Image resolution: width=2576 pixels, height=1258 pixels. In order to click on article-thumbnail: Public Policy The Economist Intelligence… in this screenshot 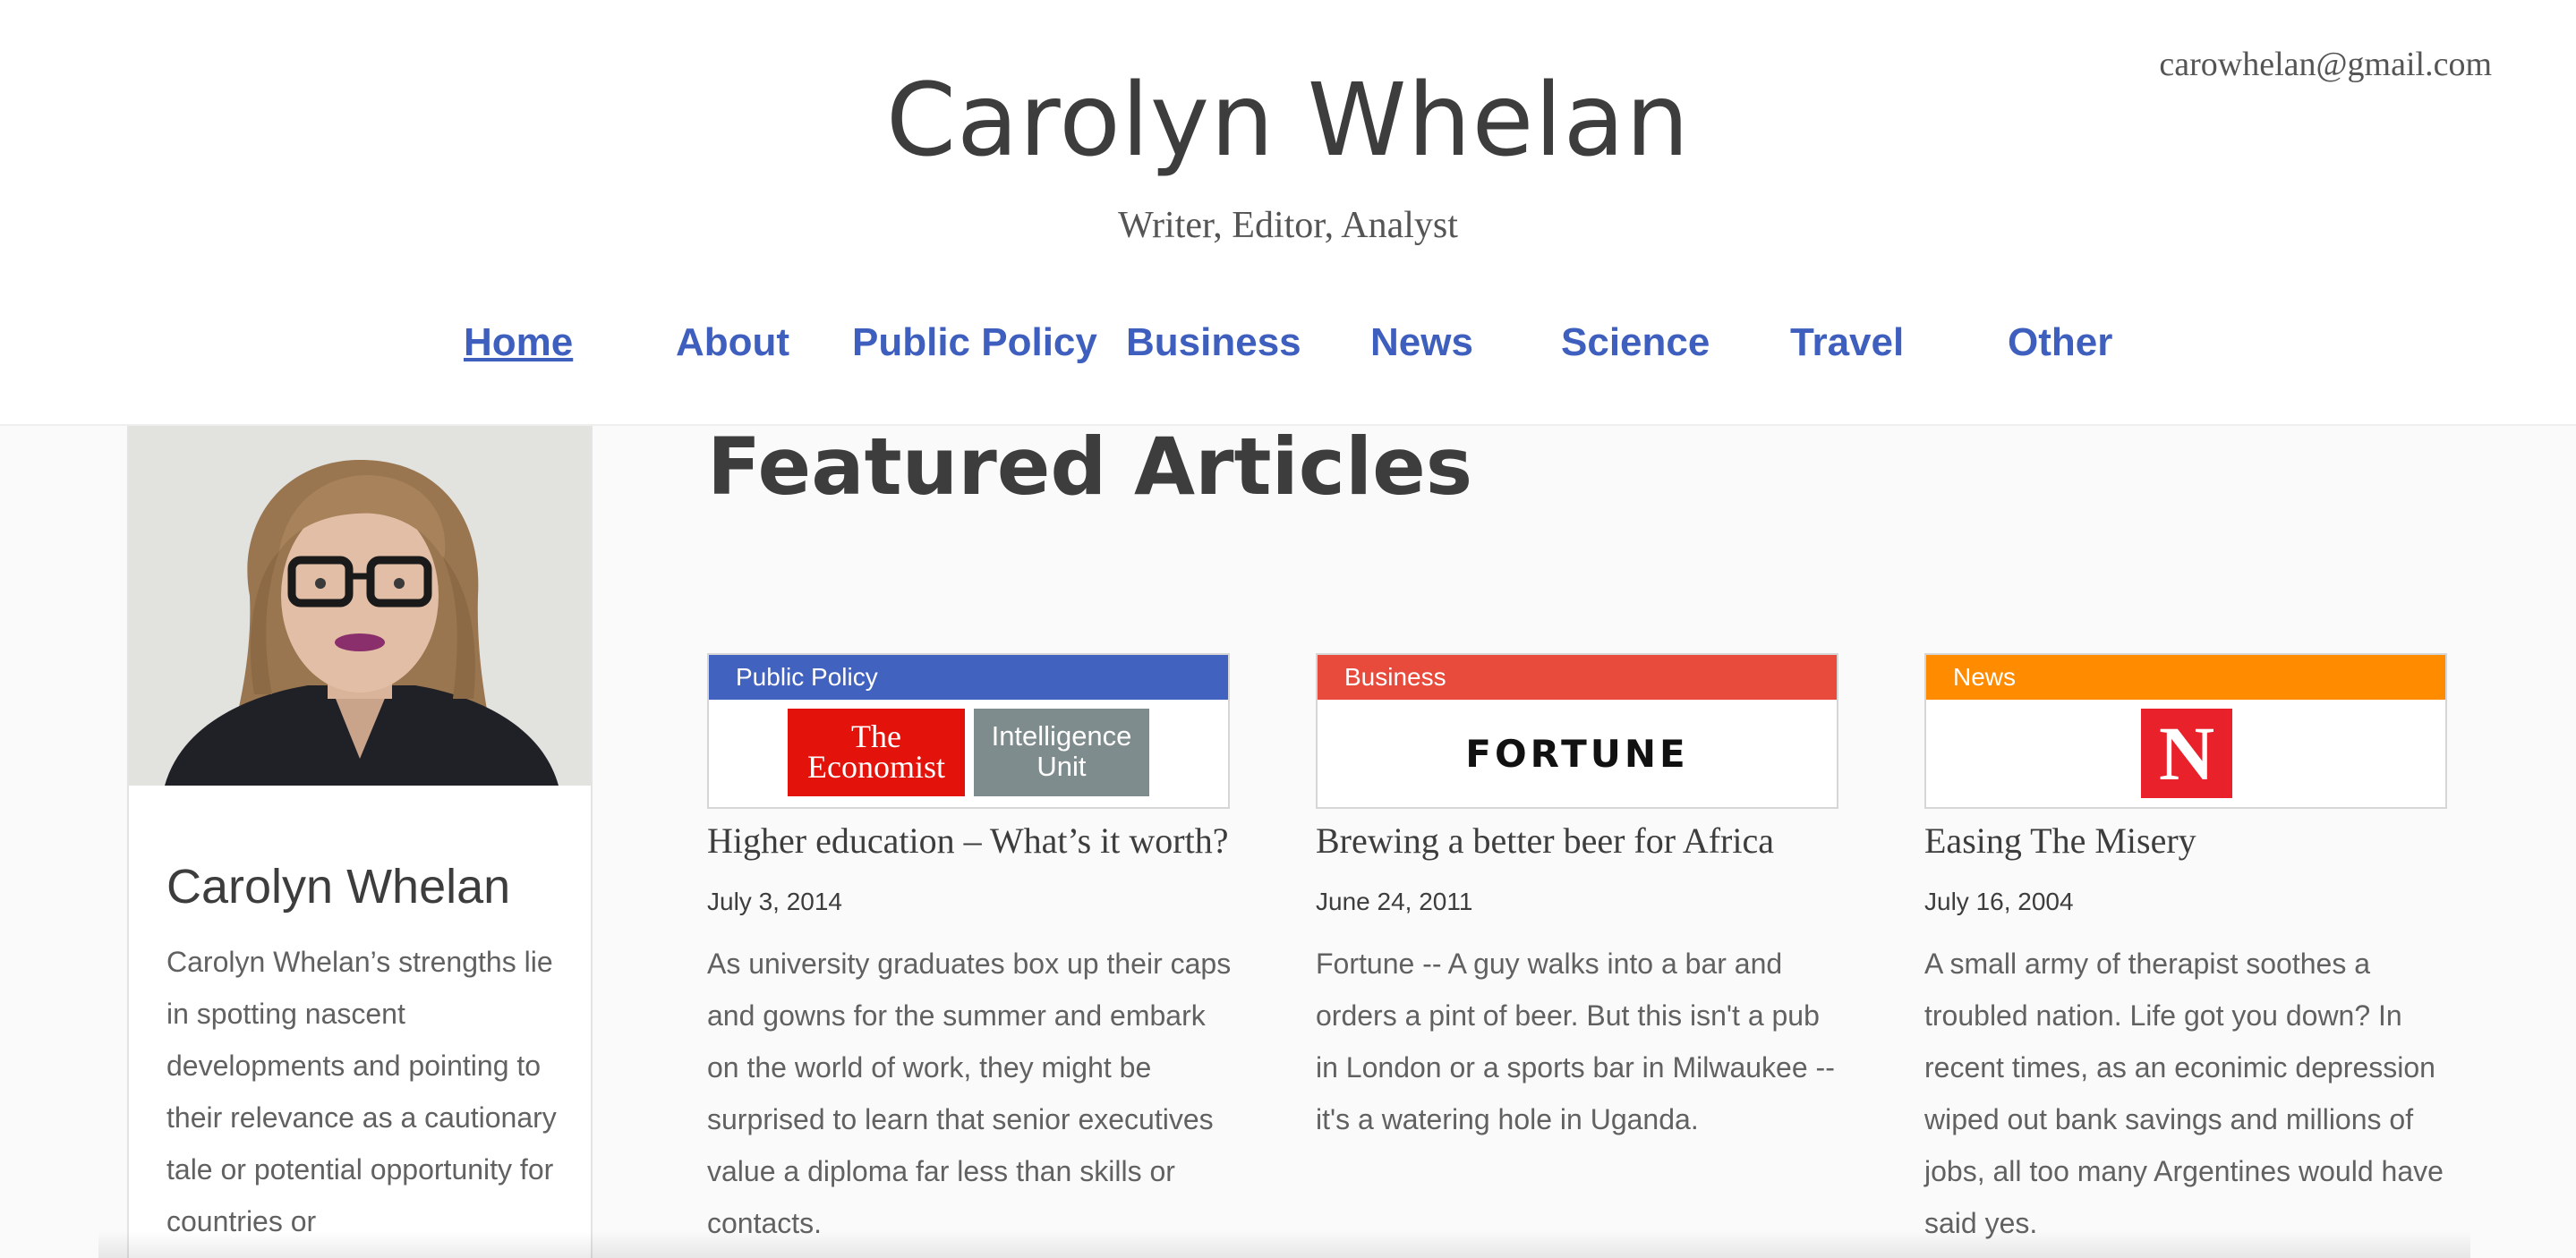, I will do `click(968, 731)`.